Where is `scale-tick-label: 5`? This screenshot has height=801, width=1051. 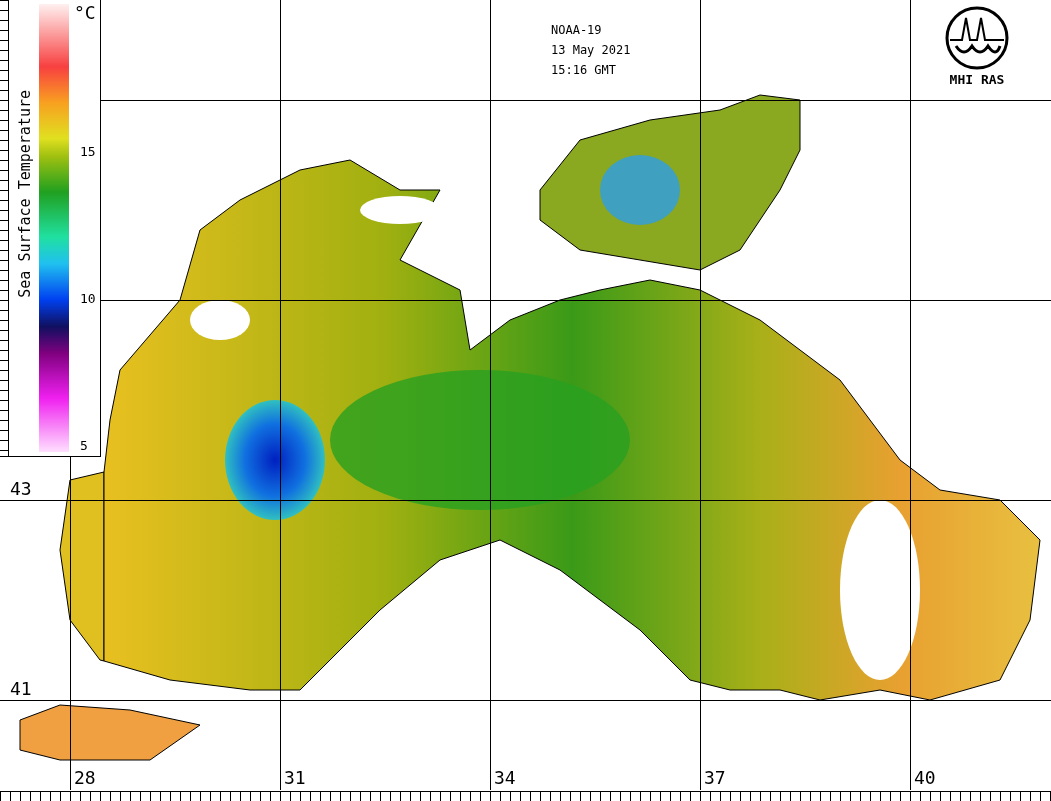 scale-tick-label: 5 is located at coordinates (84, 445).